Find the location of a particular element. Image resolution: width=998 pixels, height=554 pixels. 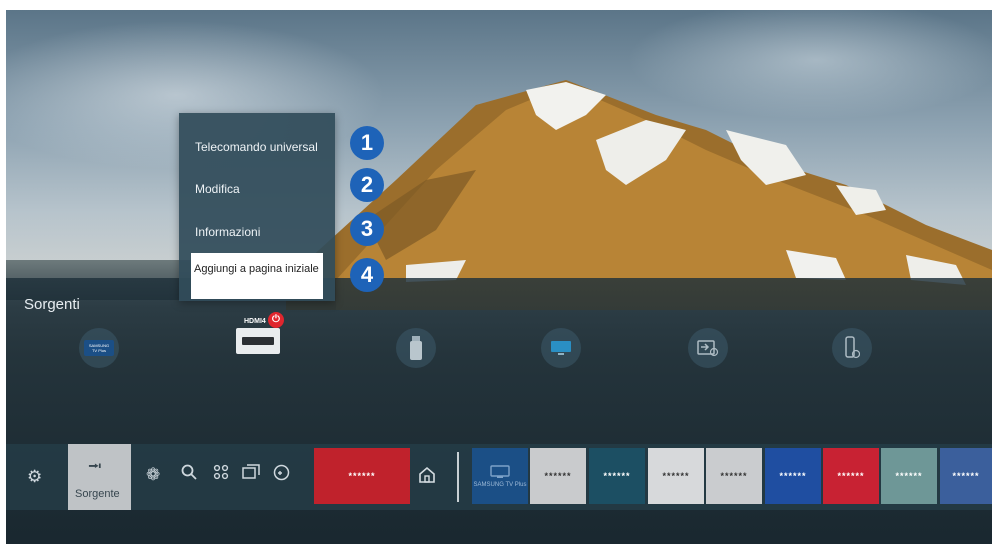

monitor-icon is located at coordinates (561, 348).